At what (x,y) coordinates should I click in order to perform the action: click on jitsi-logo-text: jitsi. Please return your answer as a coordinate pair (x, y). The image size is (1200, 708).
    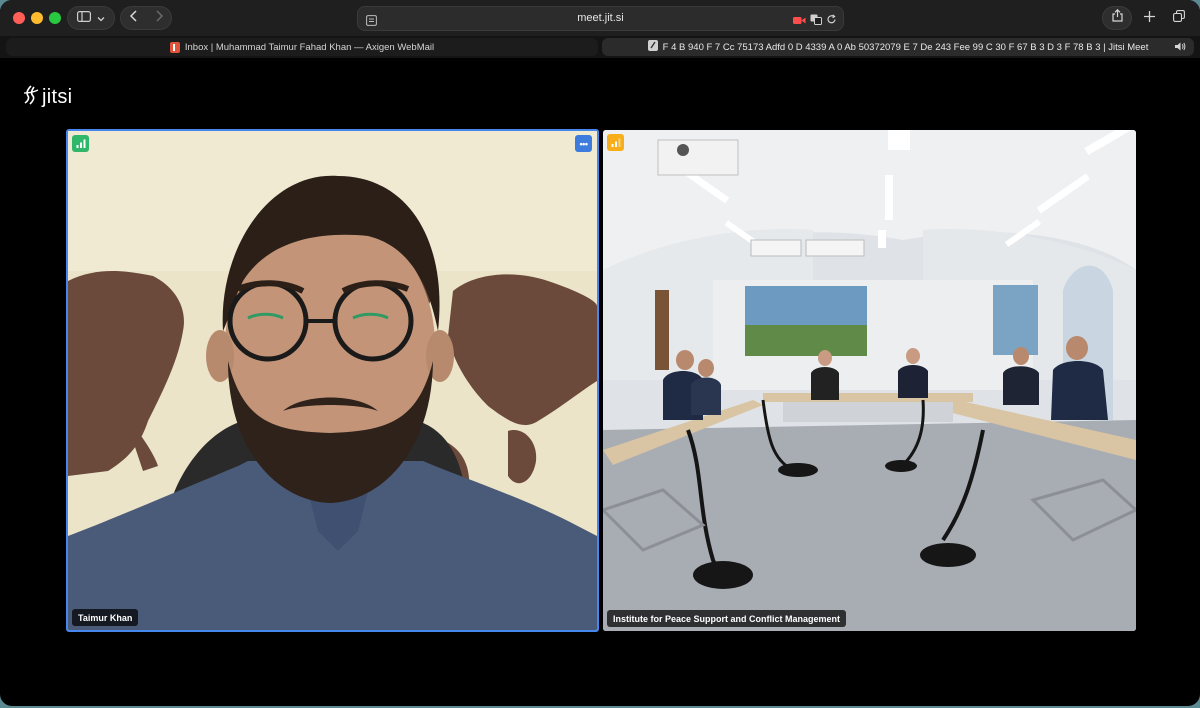
    Looking at the image, I should click on (57, 97).